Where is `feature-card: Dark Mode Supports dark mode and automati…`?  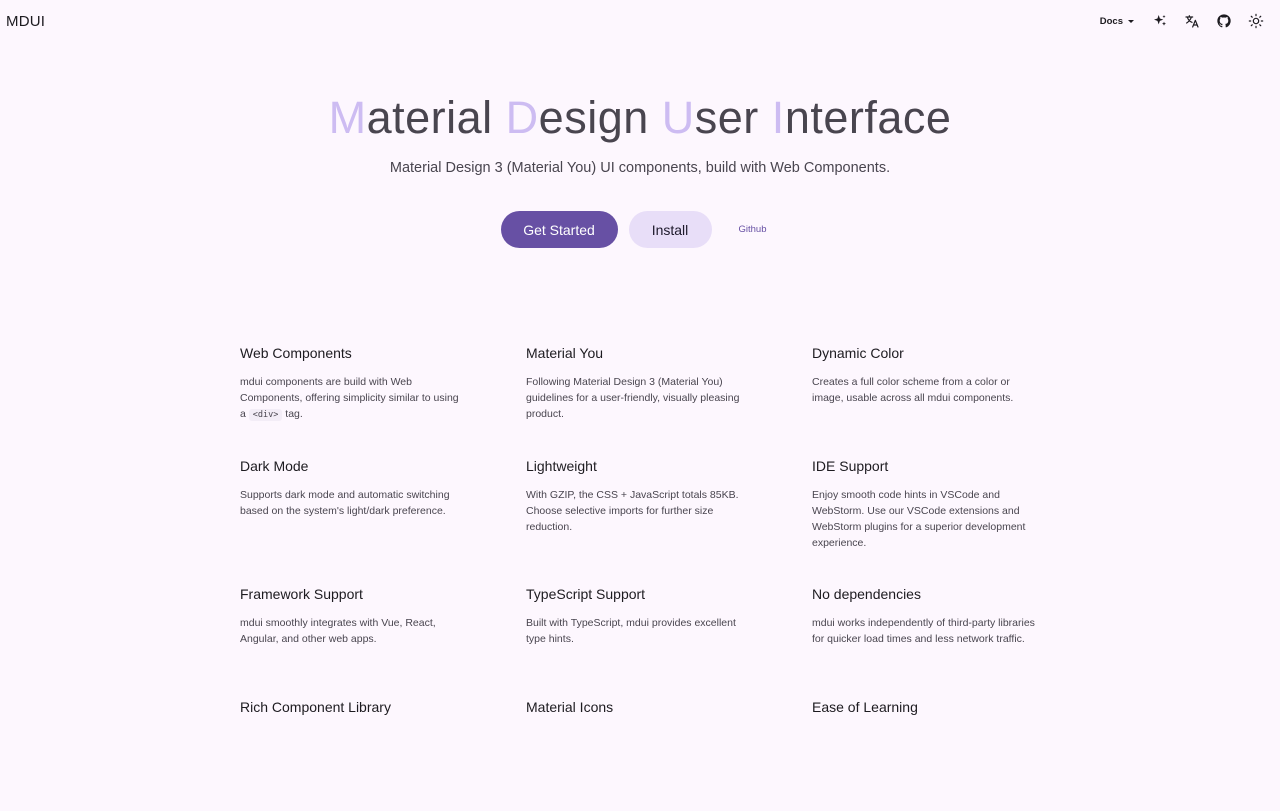 feature-card: Dark Mode Supports dark mode and automati… is located at coordinates (383, 521).